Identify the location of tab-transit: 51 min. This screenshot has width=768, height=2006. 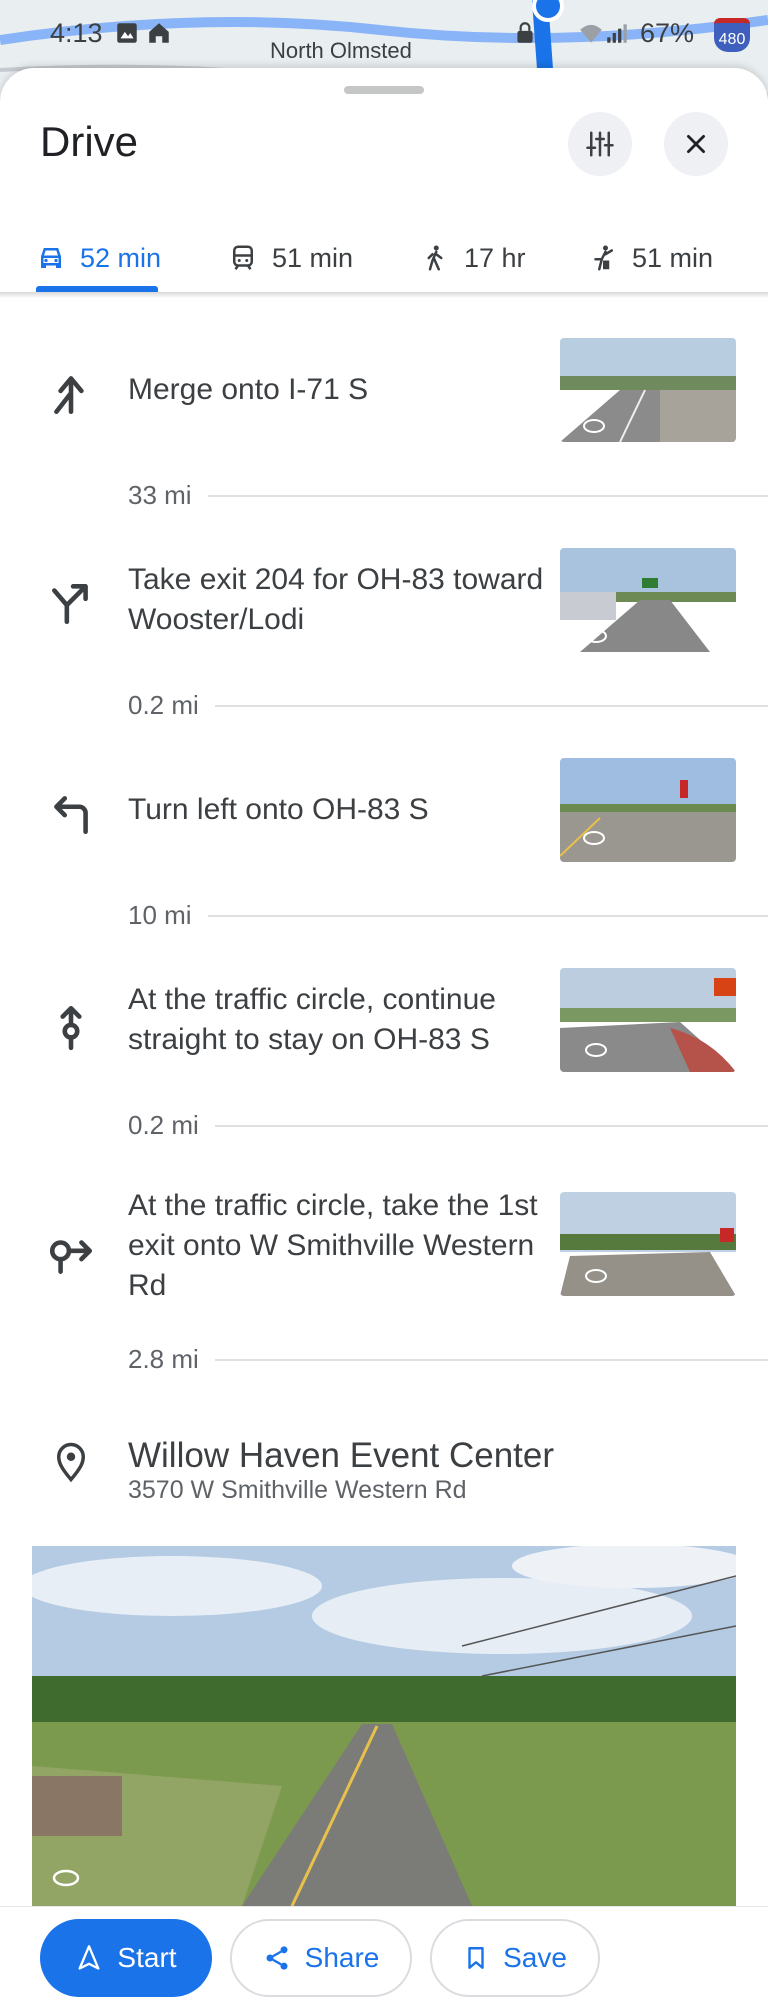
(290, 258).